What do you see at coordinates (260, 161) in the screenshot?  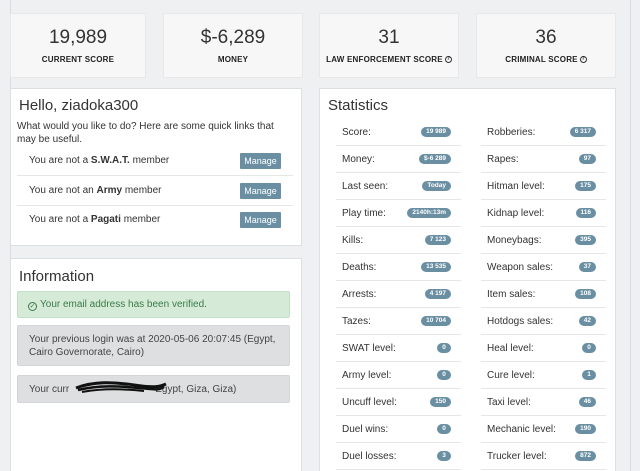 I see `manage-swat-button: Manage` at bounding box center [260, 161].